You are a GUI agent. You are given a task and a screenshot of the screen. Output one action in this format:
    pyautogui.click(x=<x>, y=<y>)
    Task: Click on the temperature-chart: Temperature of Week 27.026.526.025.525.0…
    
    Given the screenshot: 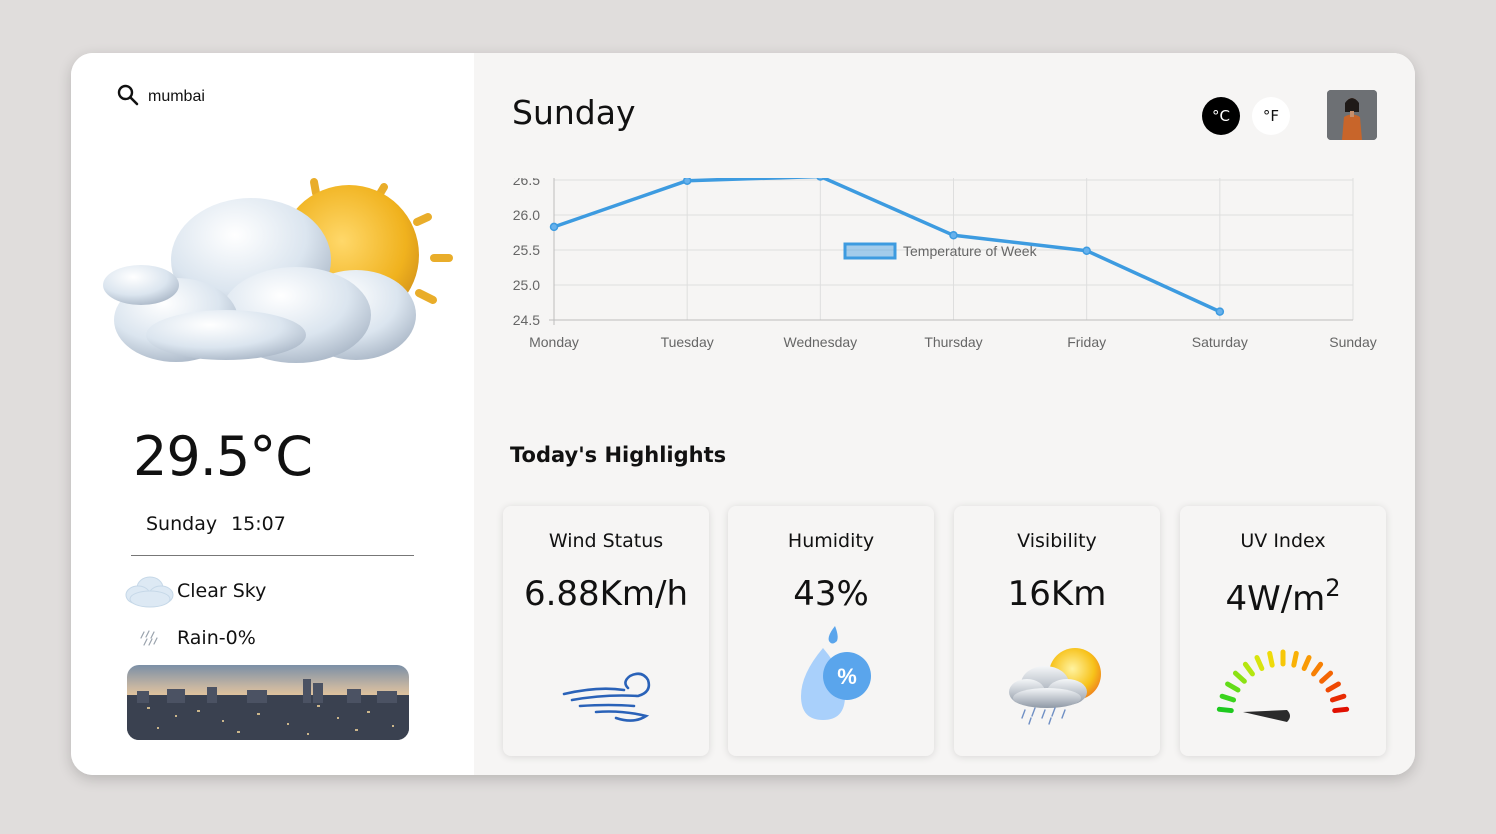 What is the action you would take?
    pyautogui.click(x=945, y=264)
    